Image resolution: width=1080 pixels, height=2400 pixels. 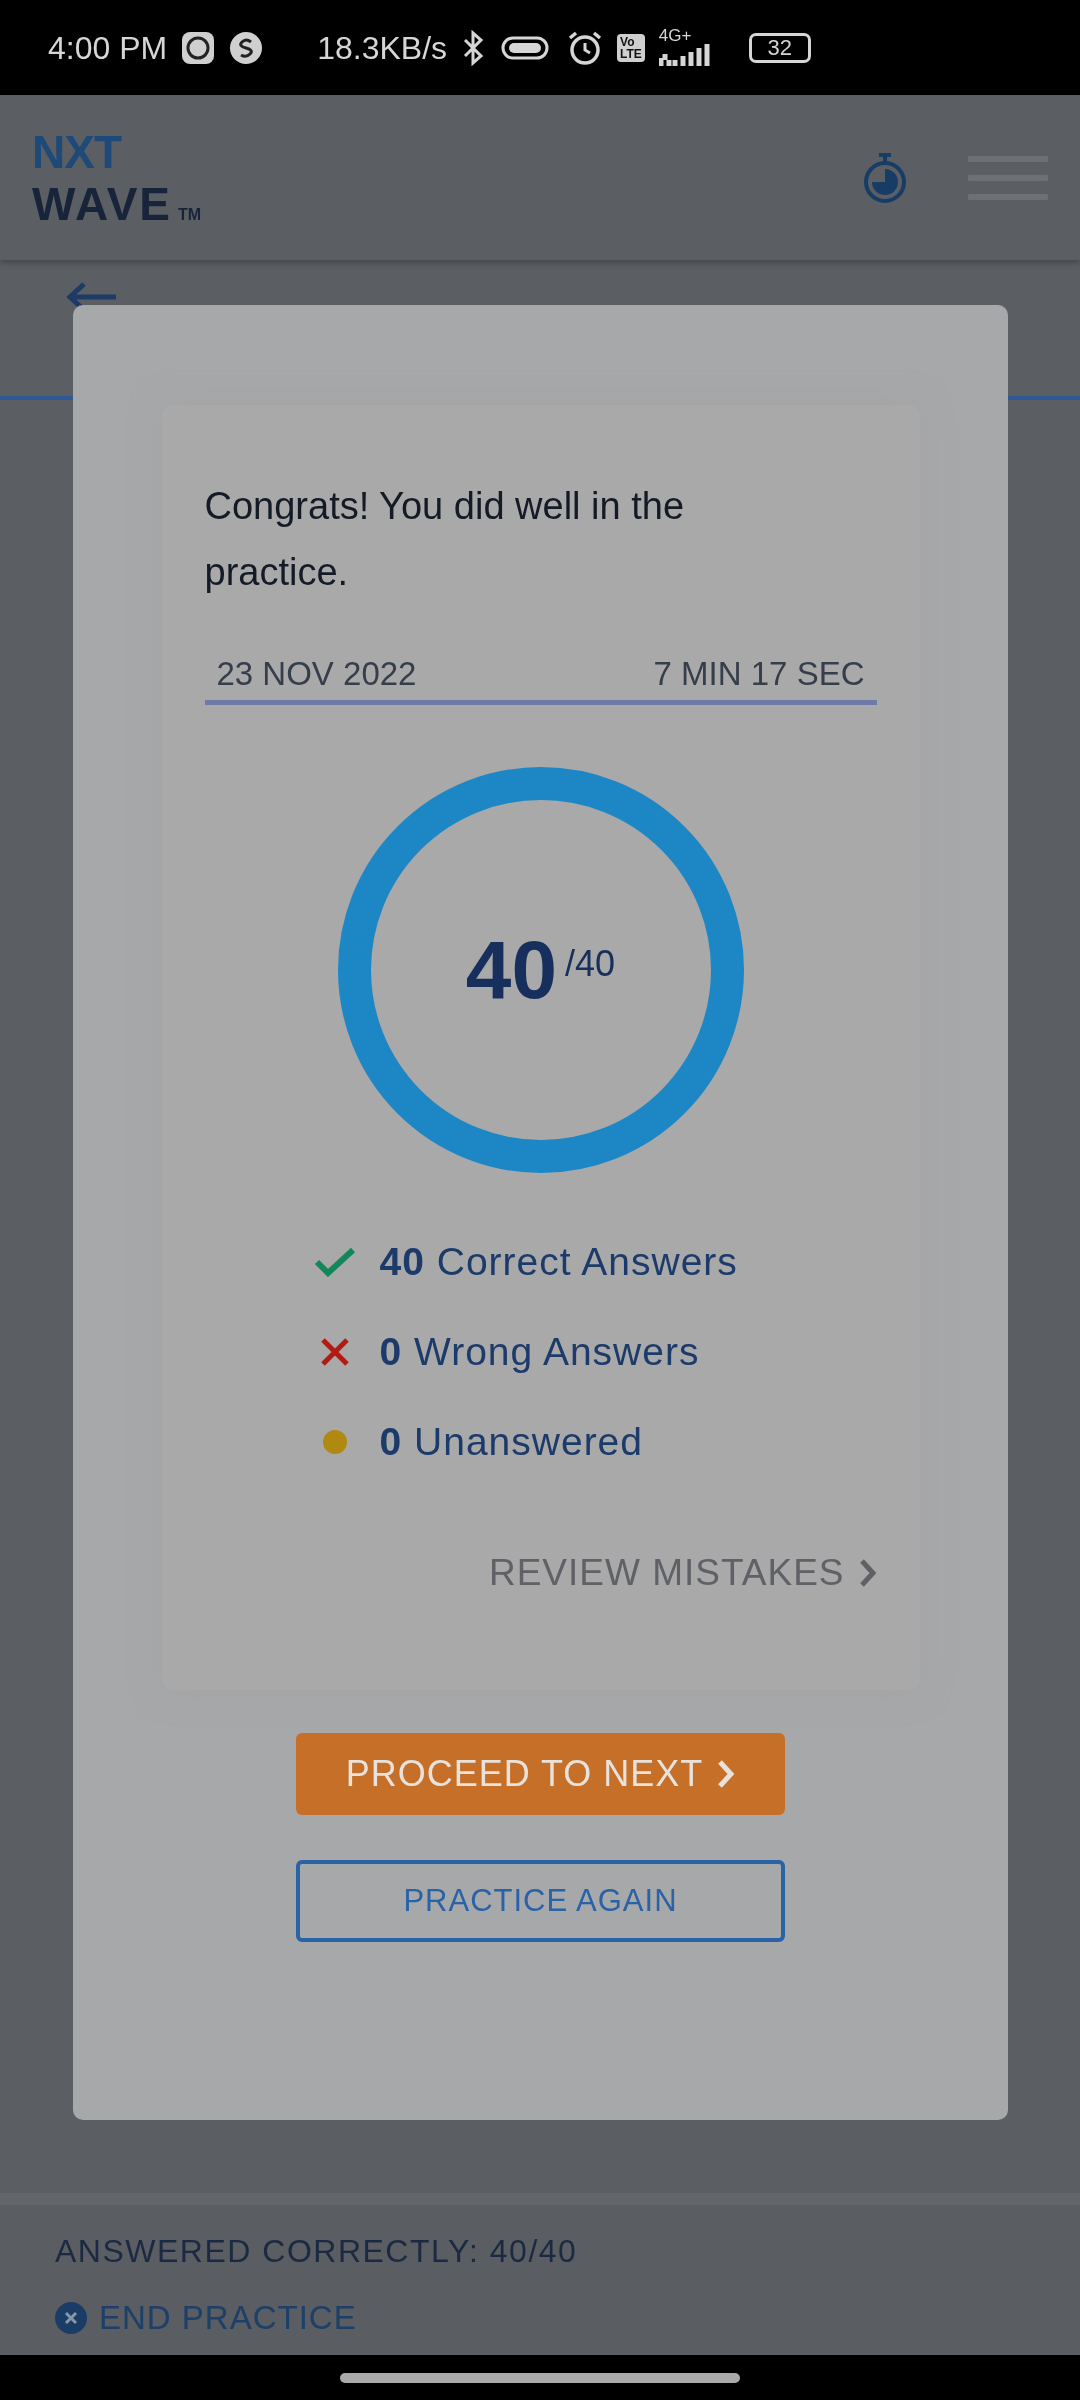 What do you see at coordinates (585, 47) in the screenshot?
I see `alarm-icon` at bounding box center [585, 47].